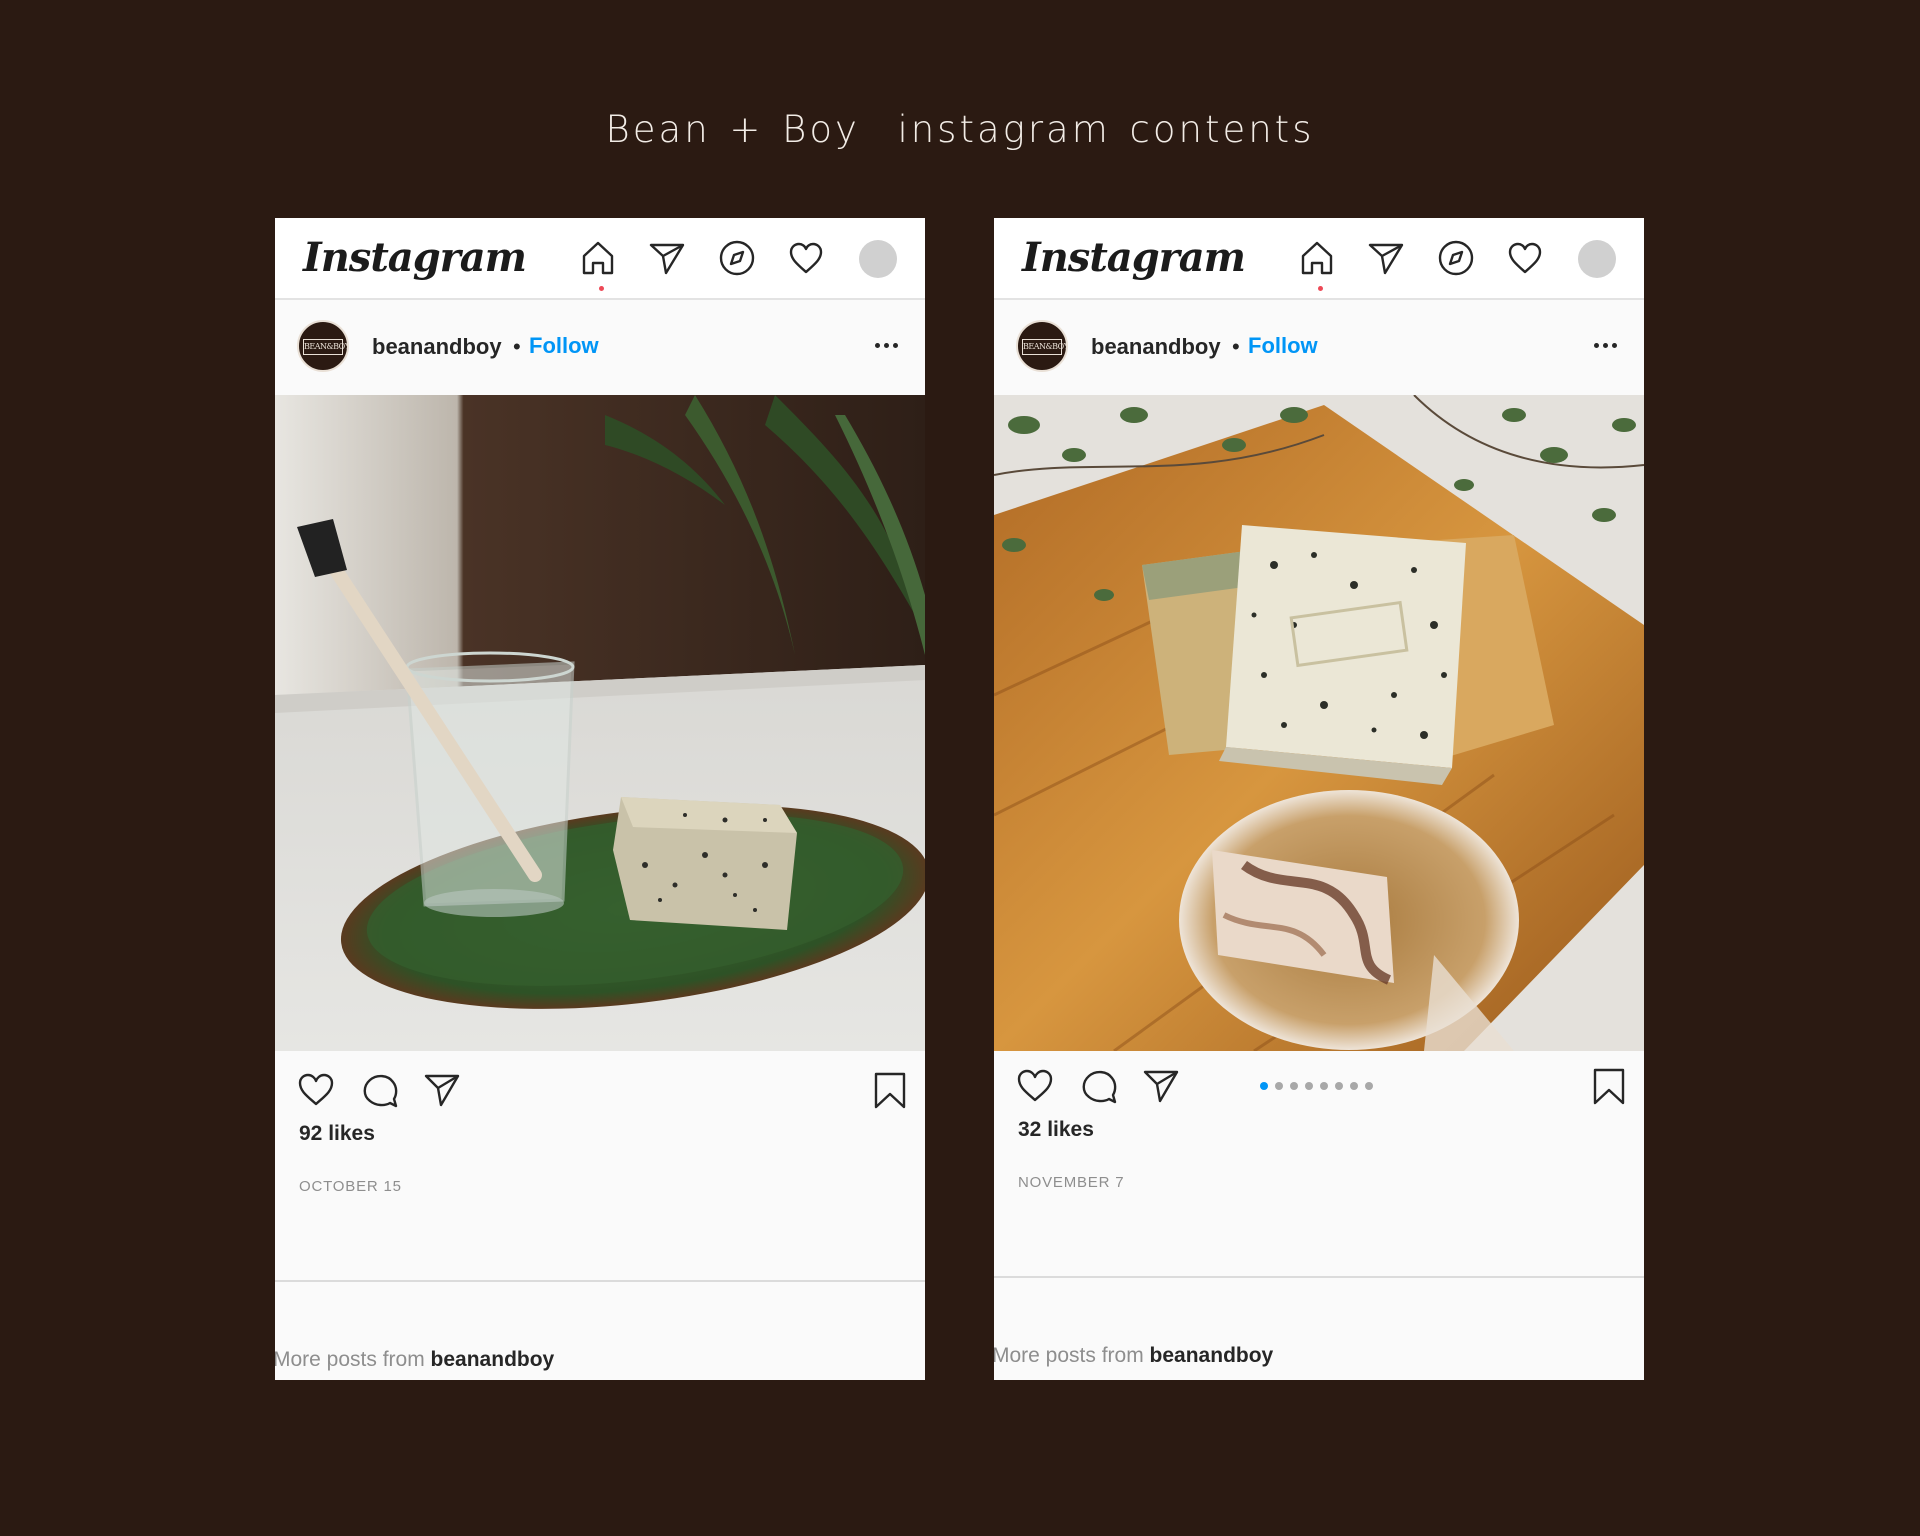  What do you see at coordinates (337, 1134) in the screenshot?
I see `likes-count: 92 likes` at bounding box center [337, 1134].